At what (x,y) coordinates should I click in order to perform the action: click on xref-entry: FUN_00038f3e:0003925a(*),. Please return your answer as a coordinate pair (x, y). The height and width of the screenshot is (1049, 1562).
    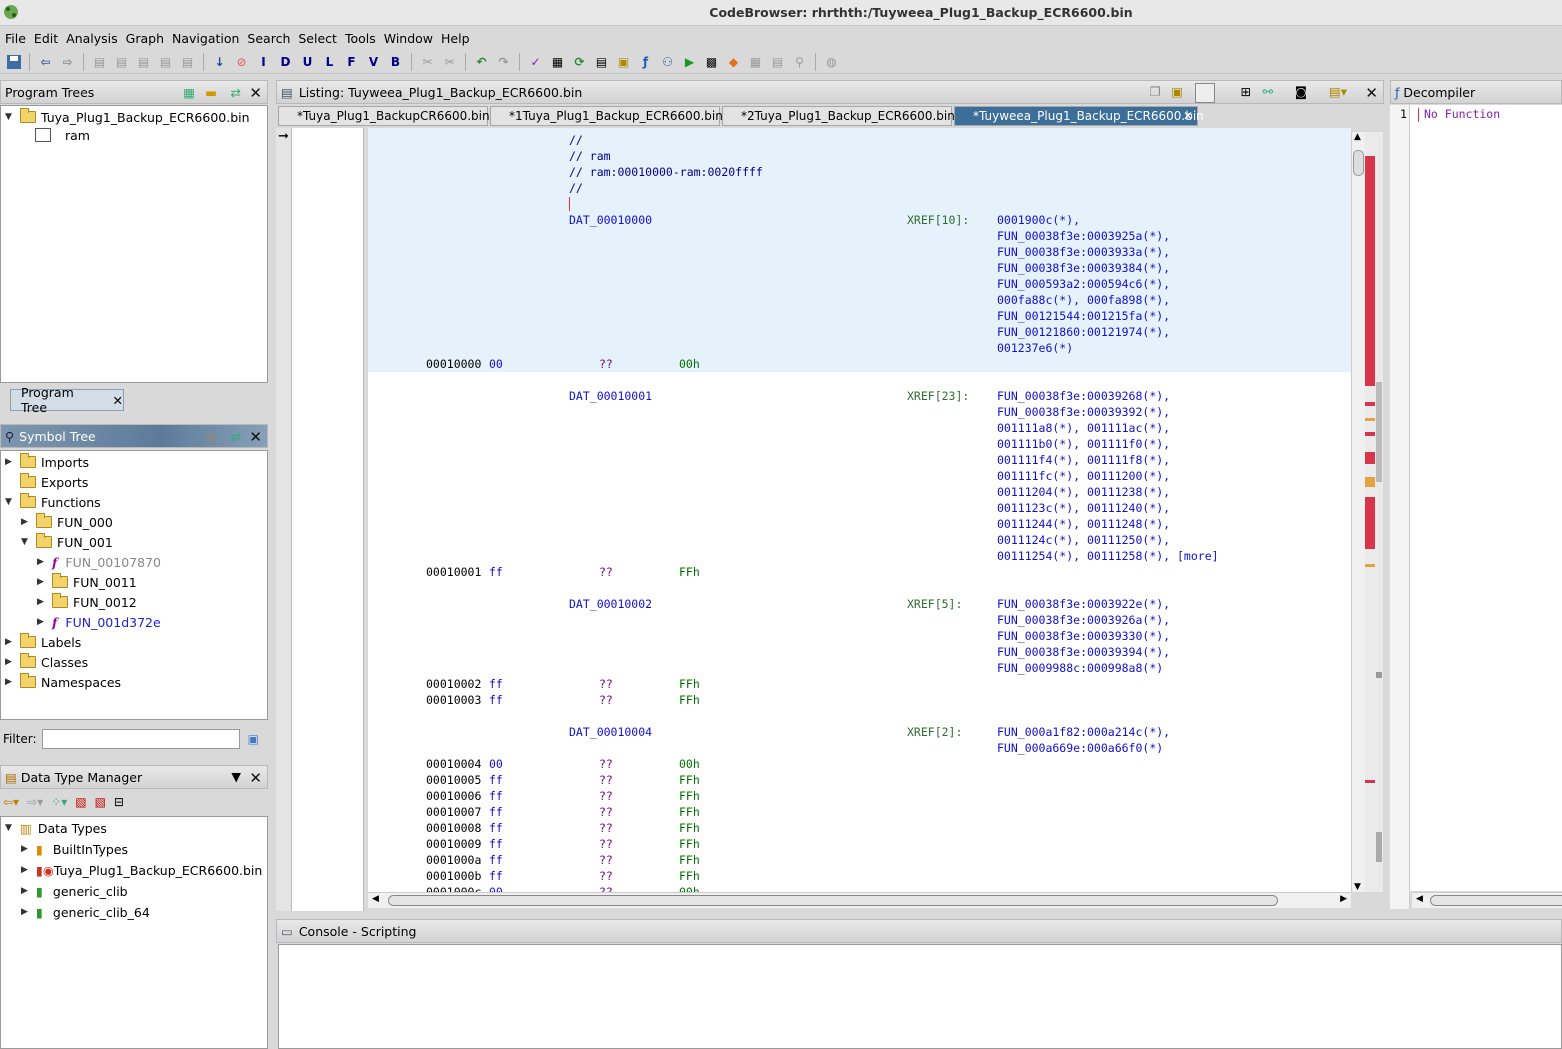
    Looking at the image, I should click on (1083, 236).